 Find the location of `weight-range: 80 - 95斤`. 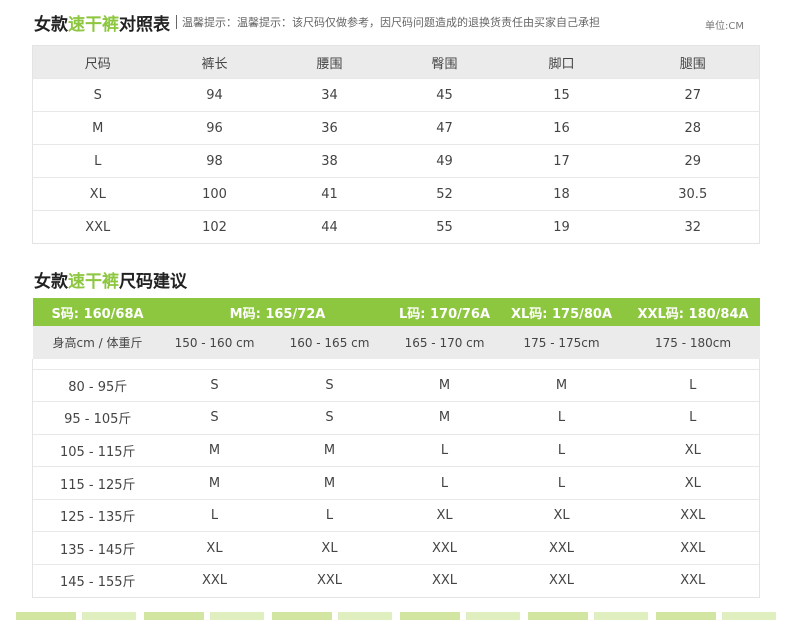

weight-range: 80 - 95斤 is located at coordinates (97, 385).